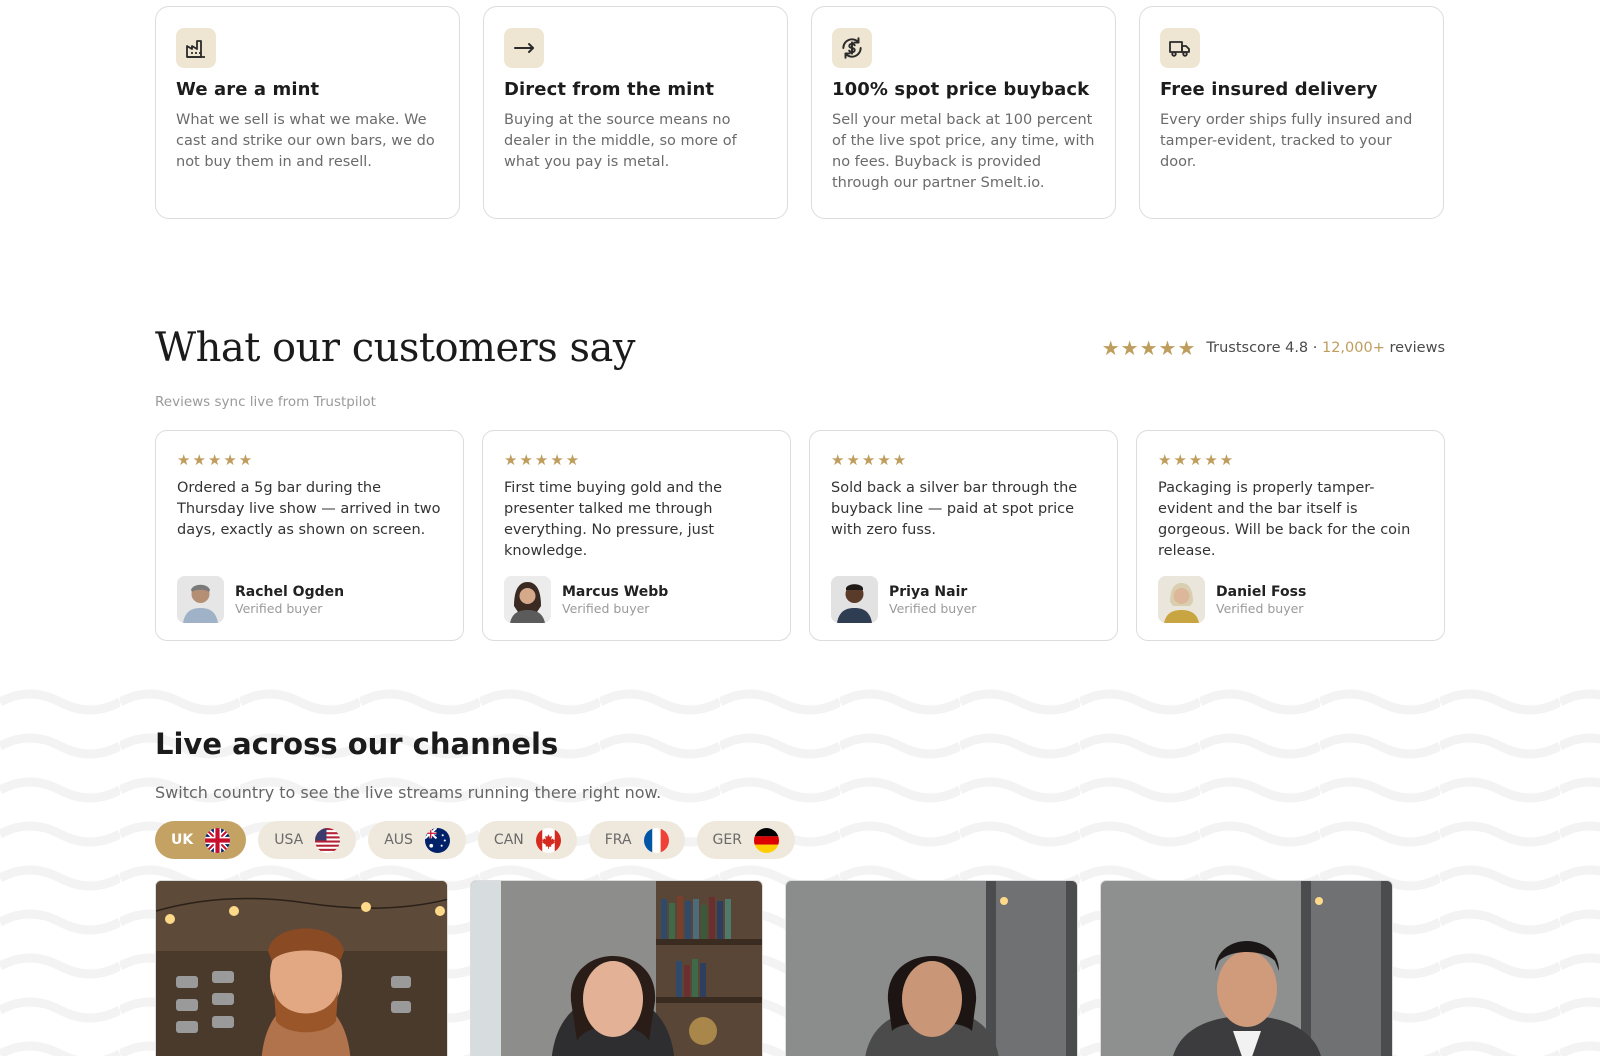  I want to click on live-streams-row, so click(800, 968).